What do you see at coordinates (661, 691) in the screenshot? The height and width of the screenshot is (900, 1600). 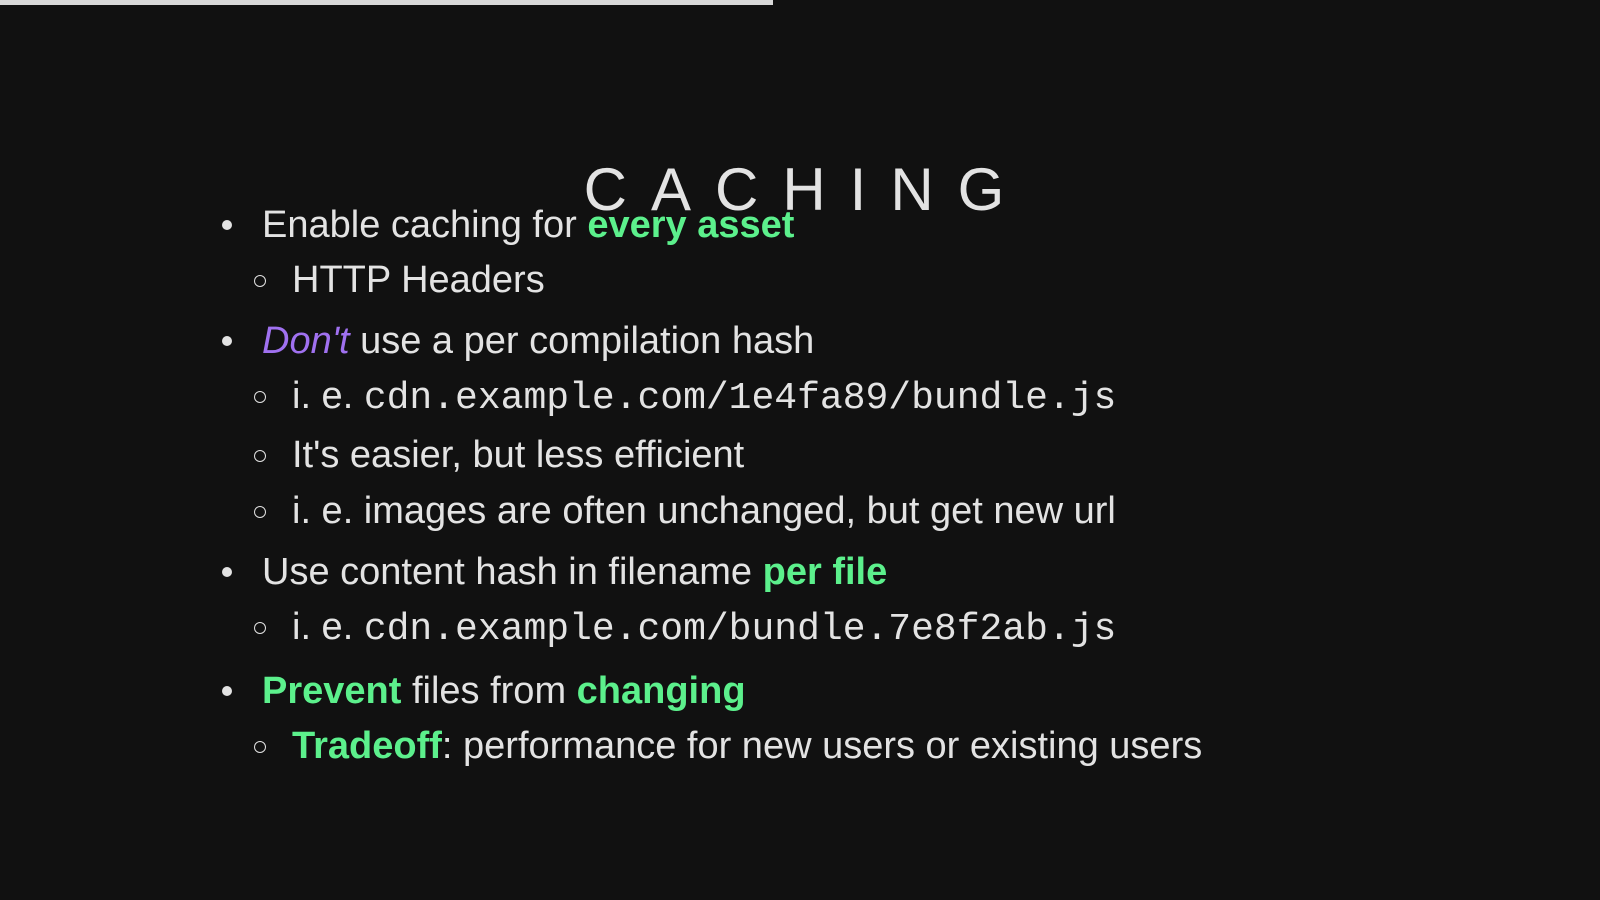 I see `emphasis-text: changing` at bounding box center [661, 691].